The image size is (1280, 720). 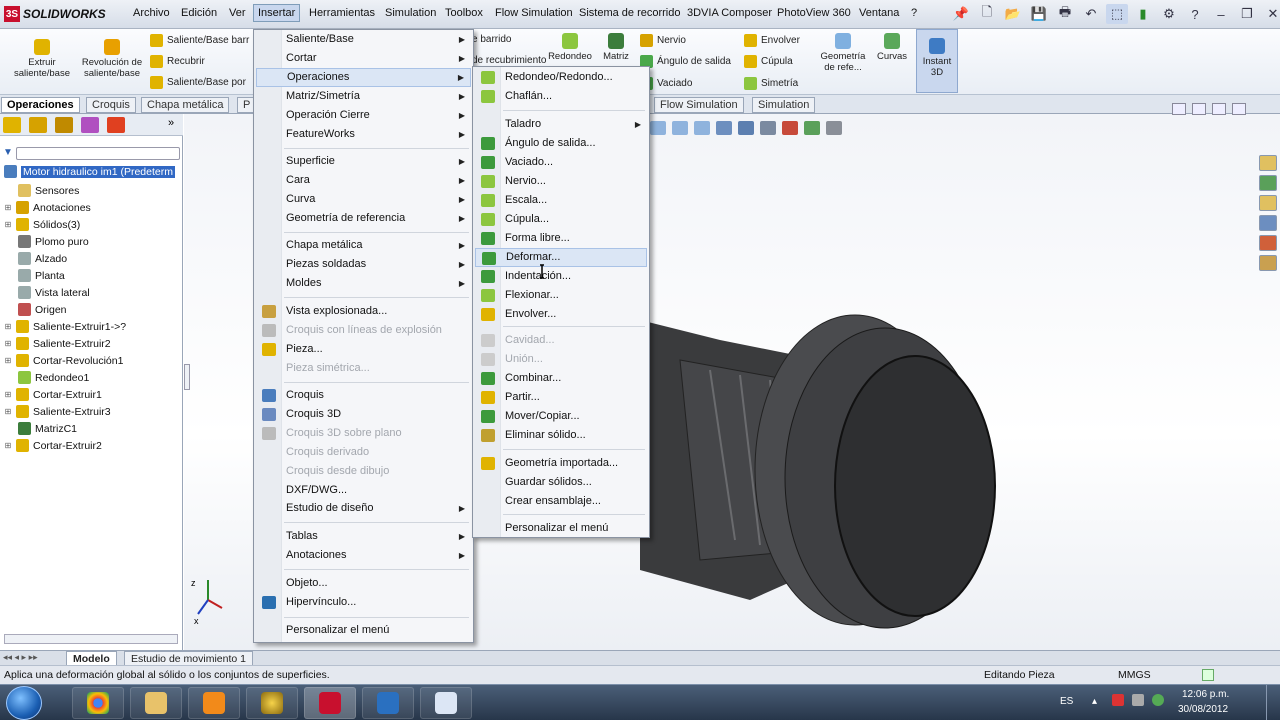 What do you see at coordinates (1219, 109) in the screenshot?
I see `doc-maximize-icon` at bounding box center [1219, 109].